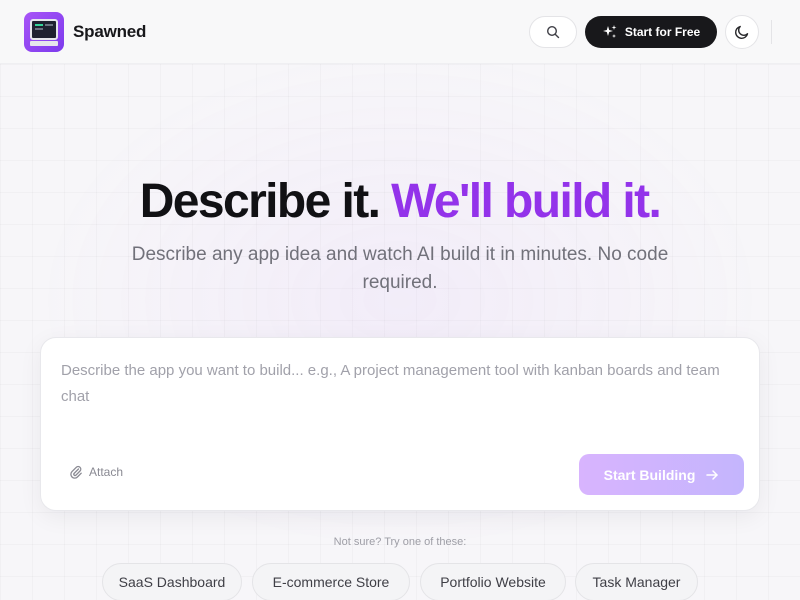 Image resolution: width=800 pixels, height=600 pixels. I want to click on brand-link: Spawned, so click(85, 32).